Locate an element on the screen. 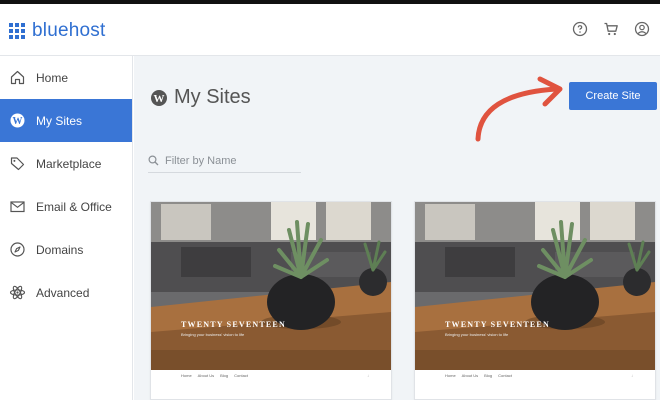  mail-icon is located at coordinates (17, 207).